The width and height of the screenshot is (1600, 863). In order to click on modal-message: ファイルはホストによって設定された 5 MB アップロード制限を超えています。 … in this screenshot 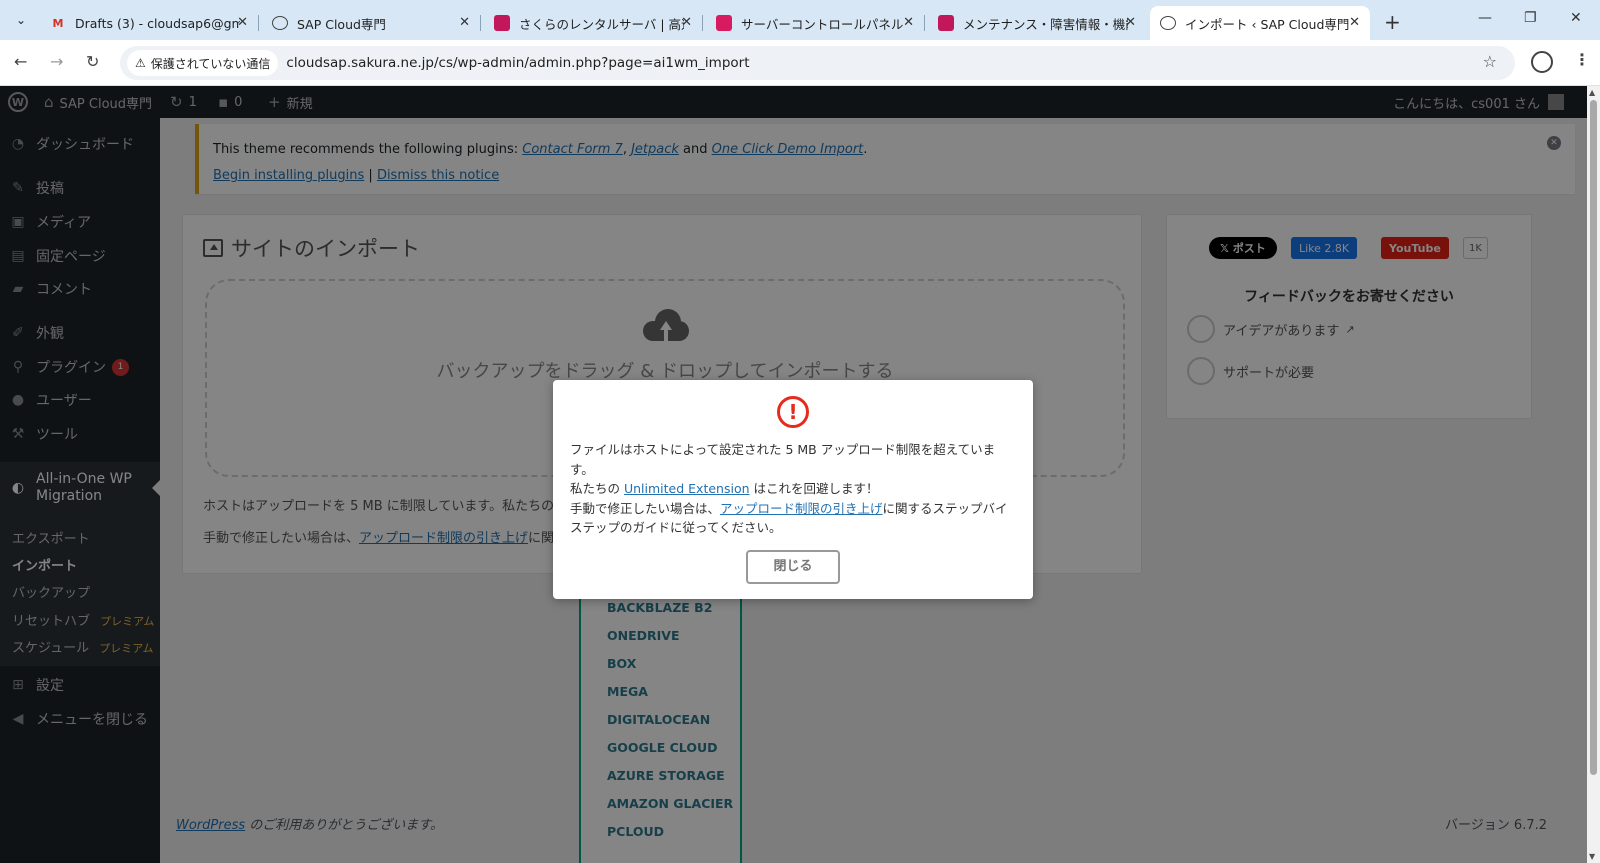, I will do `click(794, 489)`.